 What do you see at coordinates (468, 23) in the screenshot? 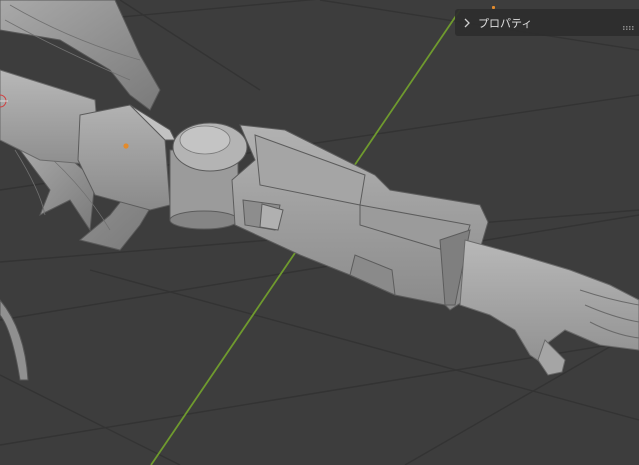
I see `chevron-right-icon` at bounding box center [468, 23].